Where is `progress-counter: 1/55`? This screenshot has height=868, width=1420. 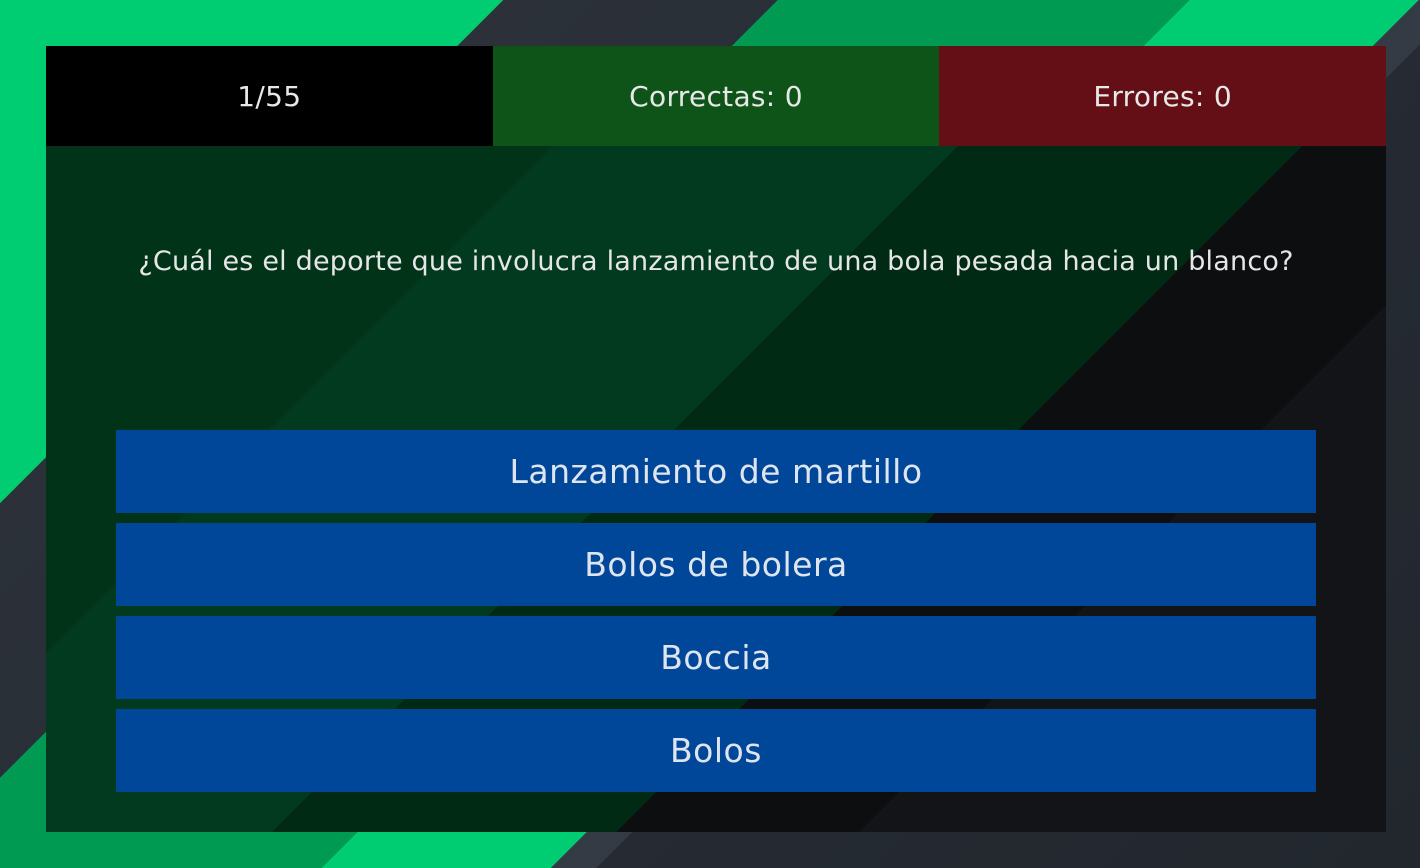 progress-counter: 1/55 is located at coordinates (269, 96).